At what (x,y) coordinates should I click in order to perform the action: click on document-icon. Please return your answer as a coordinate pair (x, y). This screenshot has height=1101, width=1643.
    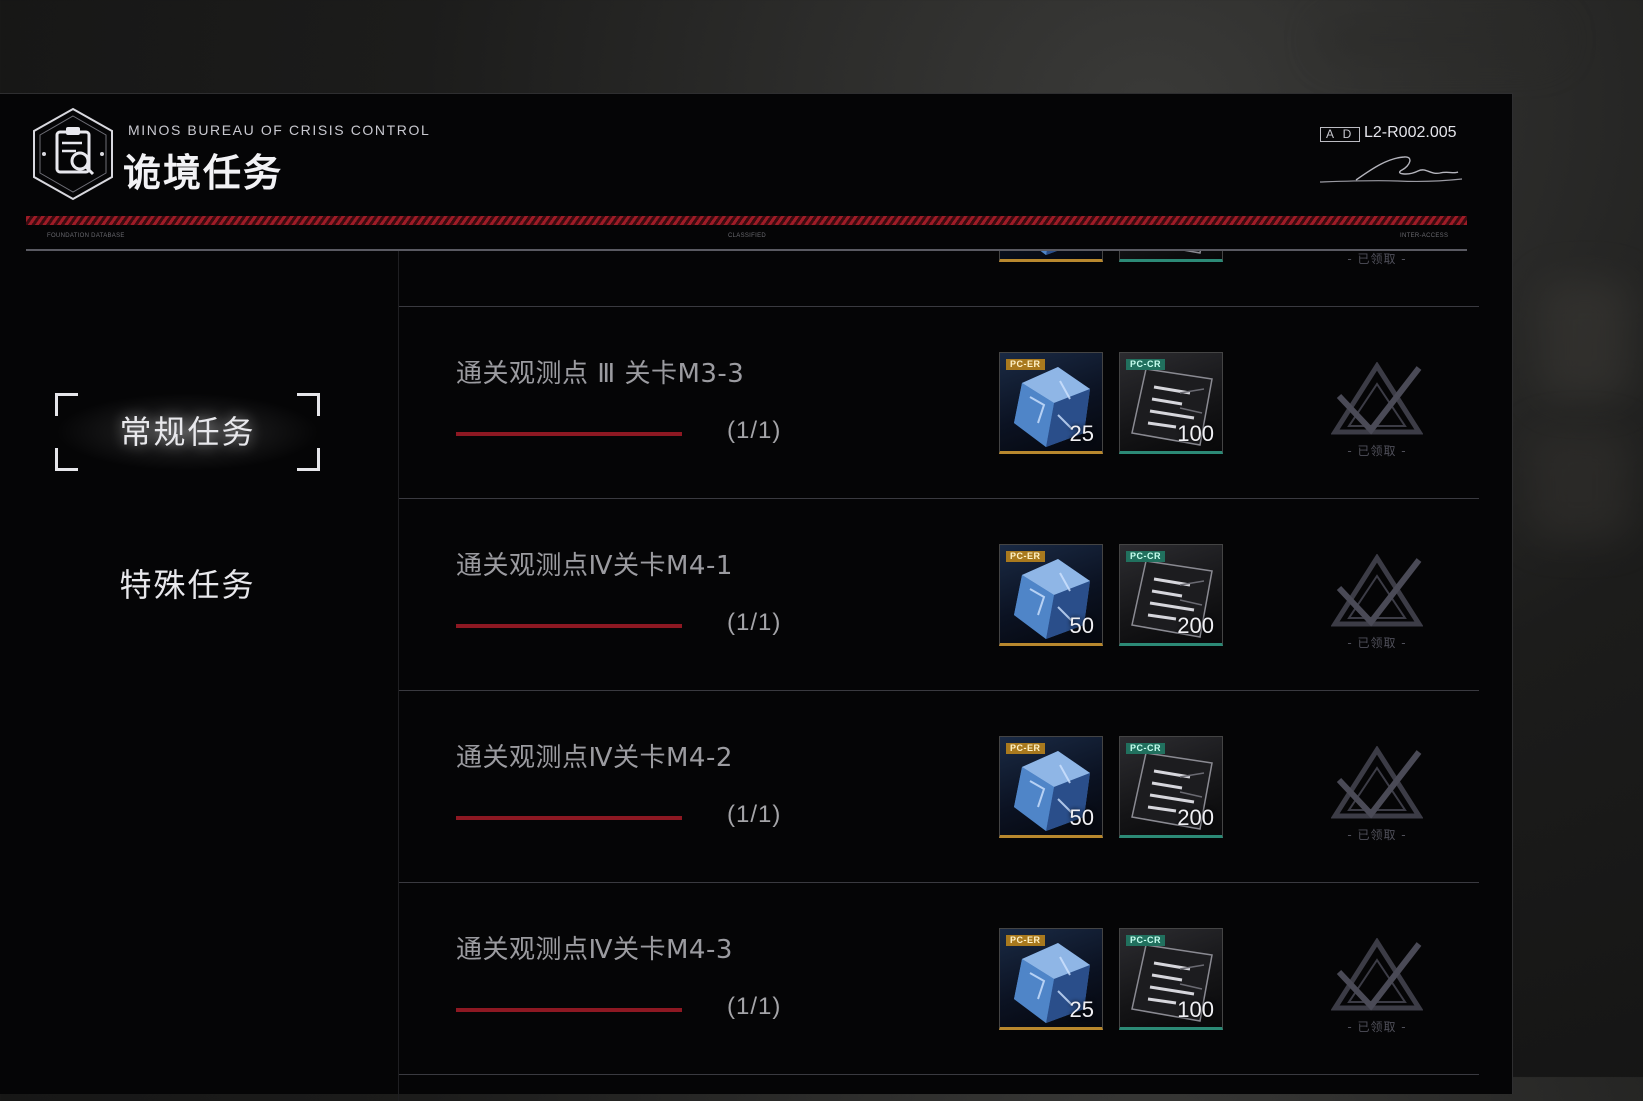
    Looking at the image, I should click on (1193, 252).